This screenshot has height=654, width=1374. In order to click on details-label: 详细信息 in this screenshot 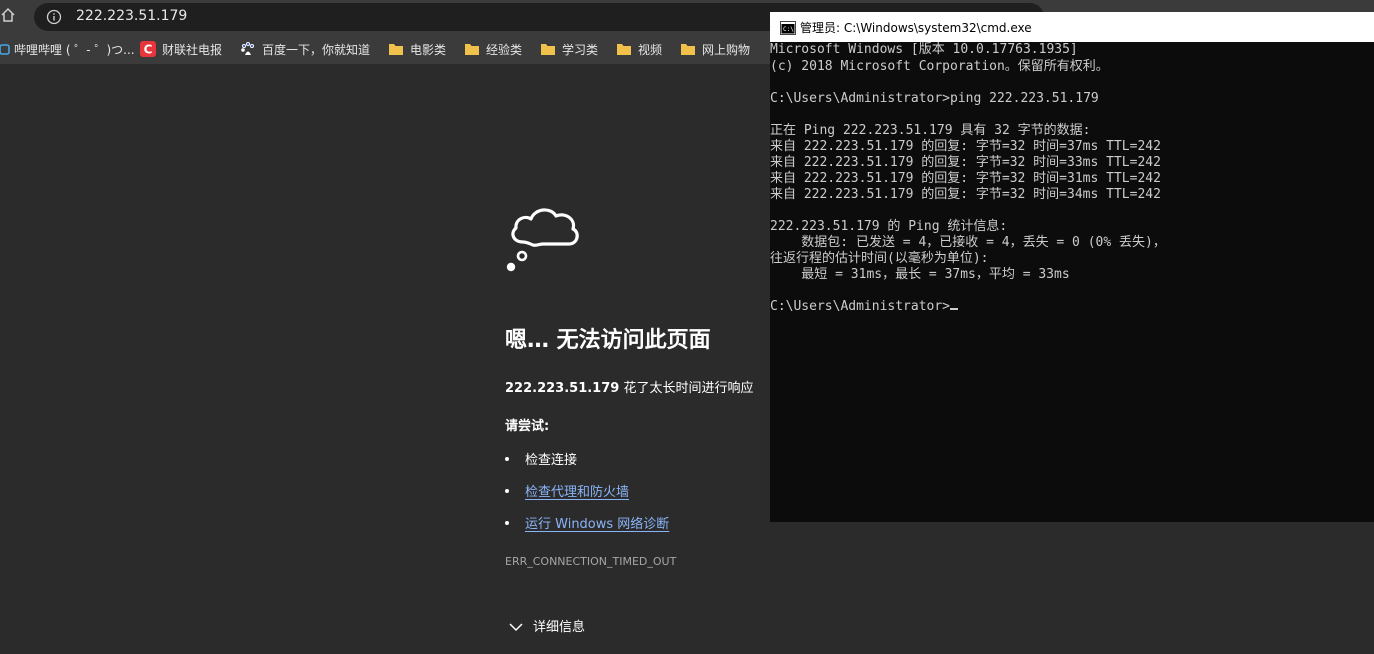, I will do `click(559, 627)`.